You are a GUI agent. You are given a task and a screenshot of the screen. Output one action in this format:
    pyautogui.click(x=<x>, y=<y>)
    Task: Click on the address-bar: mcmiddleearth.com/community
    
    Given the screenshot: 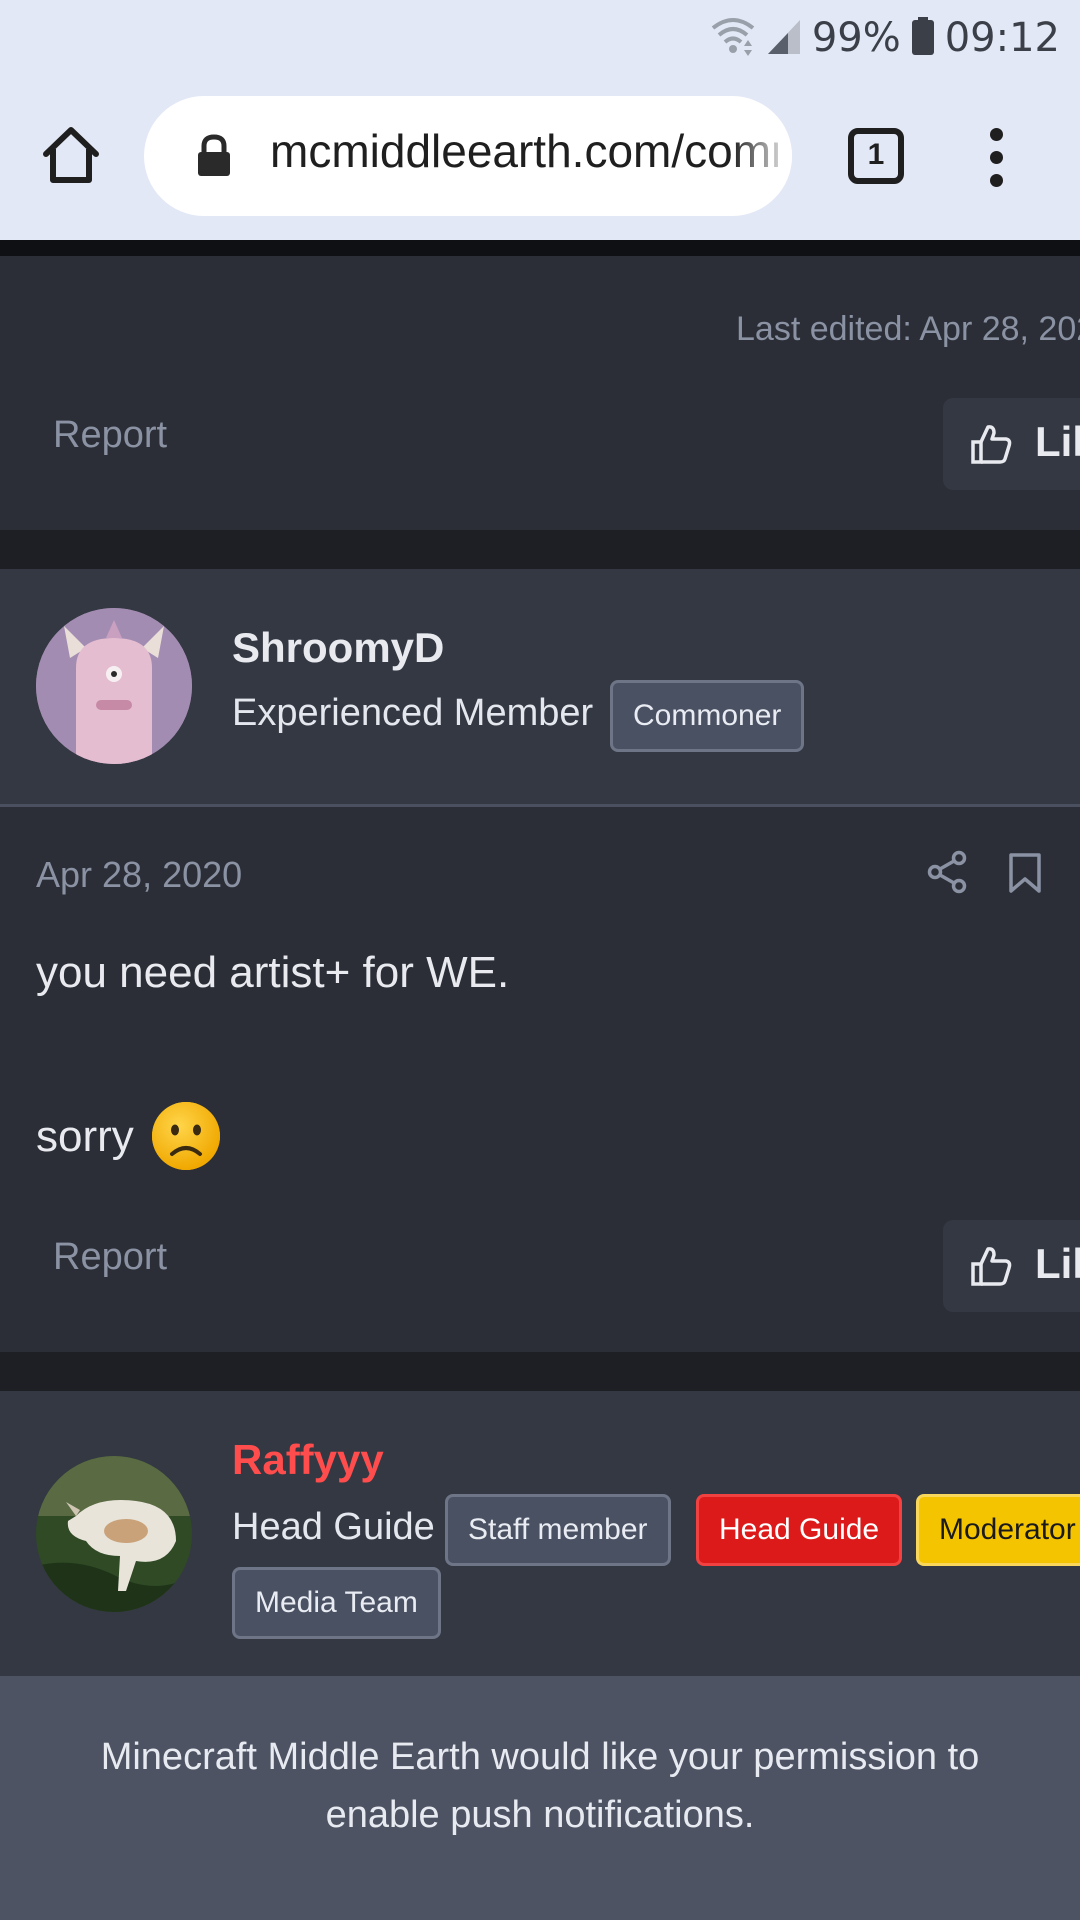 What is the action you would take?
    pyautogui.click(x=468, y=156)
    